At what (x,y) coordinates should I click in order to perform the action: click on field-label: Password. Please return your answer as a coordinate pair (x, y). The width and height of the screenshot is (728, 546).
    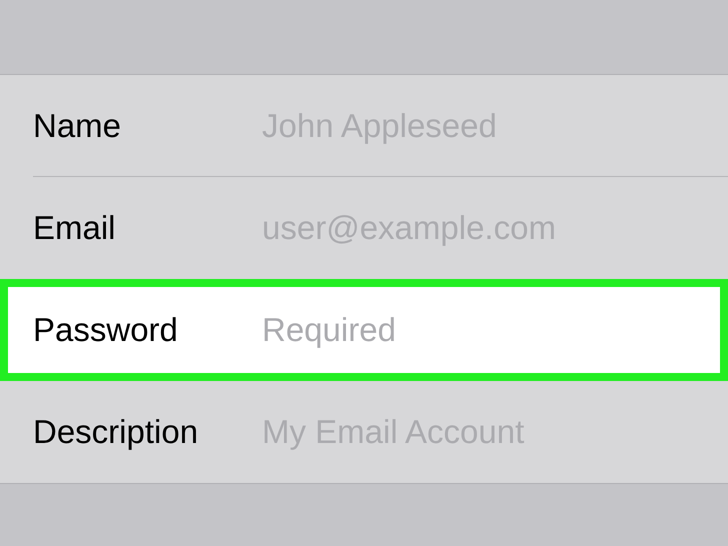
    Looking at the image, I should click on (106, 330).